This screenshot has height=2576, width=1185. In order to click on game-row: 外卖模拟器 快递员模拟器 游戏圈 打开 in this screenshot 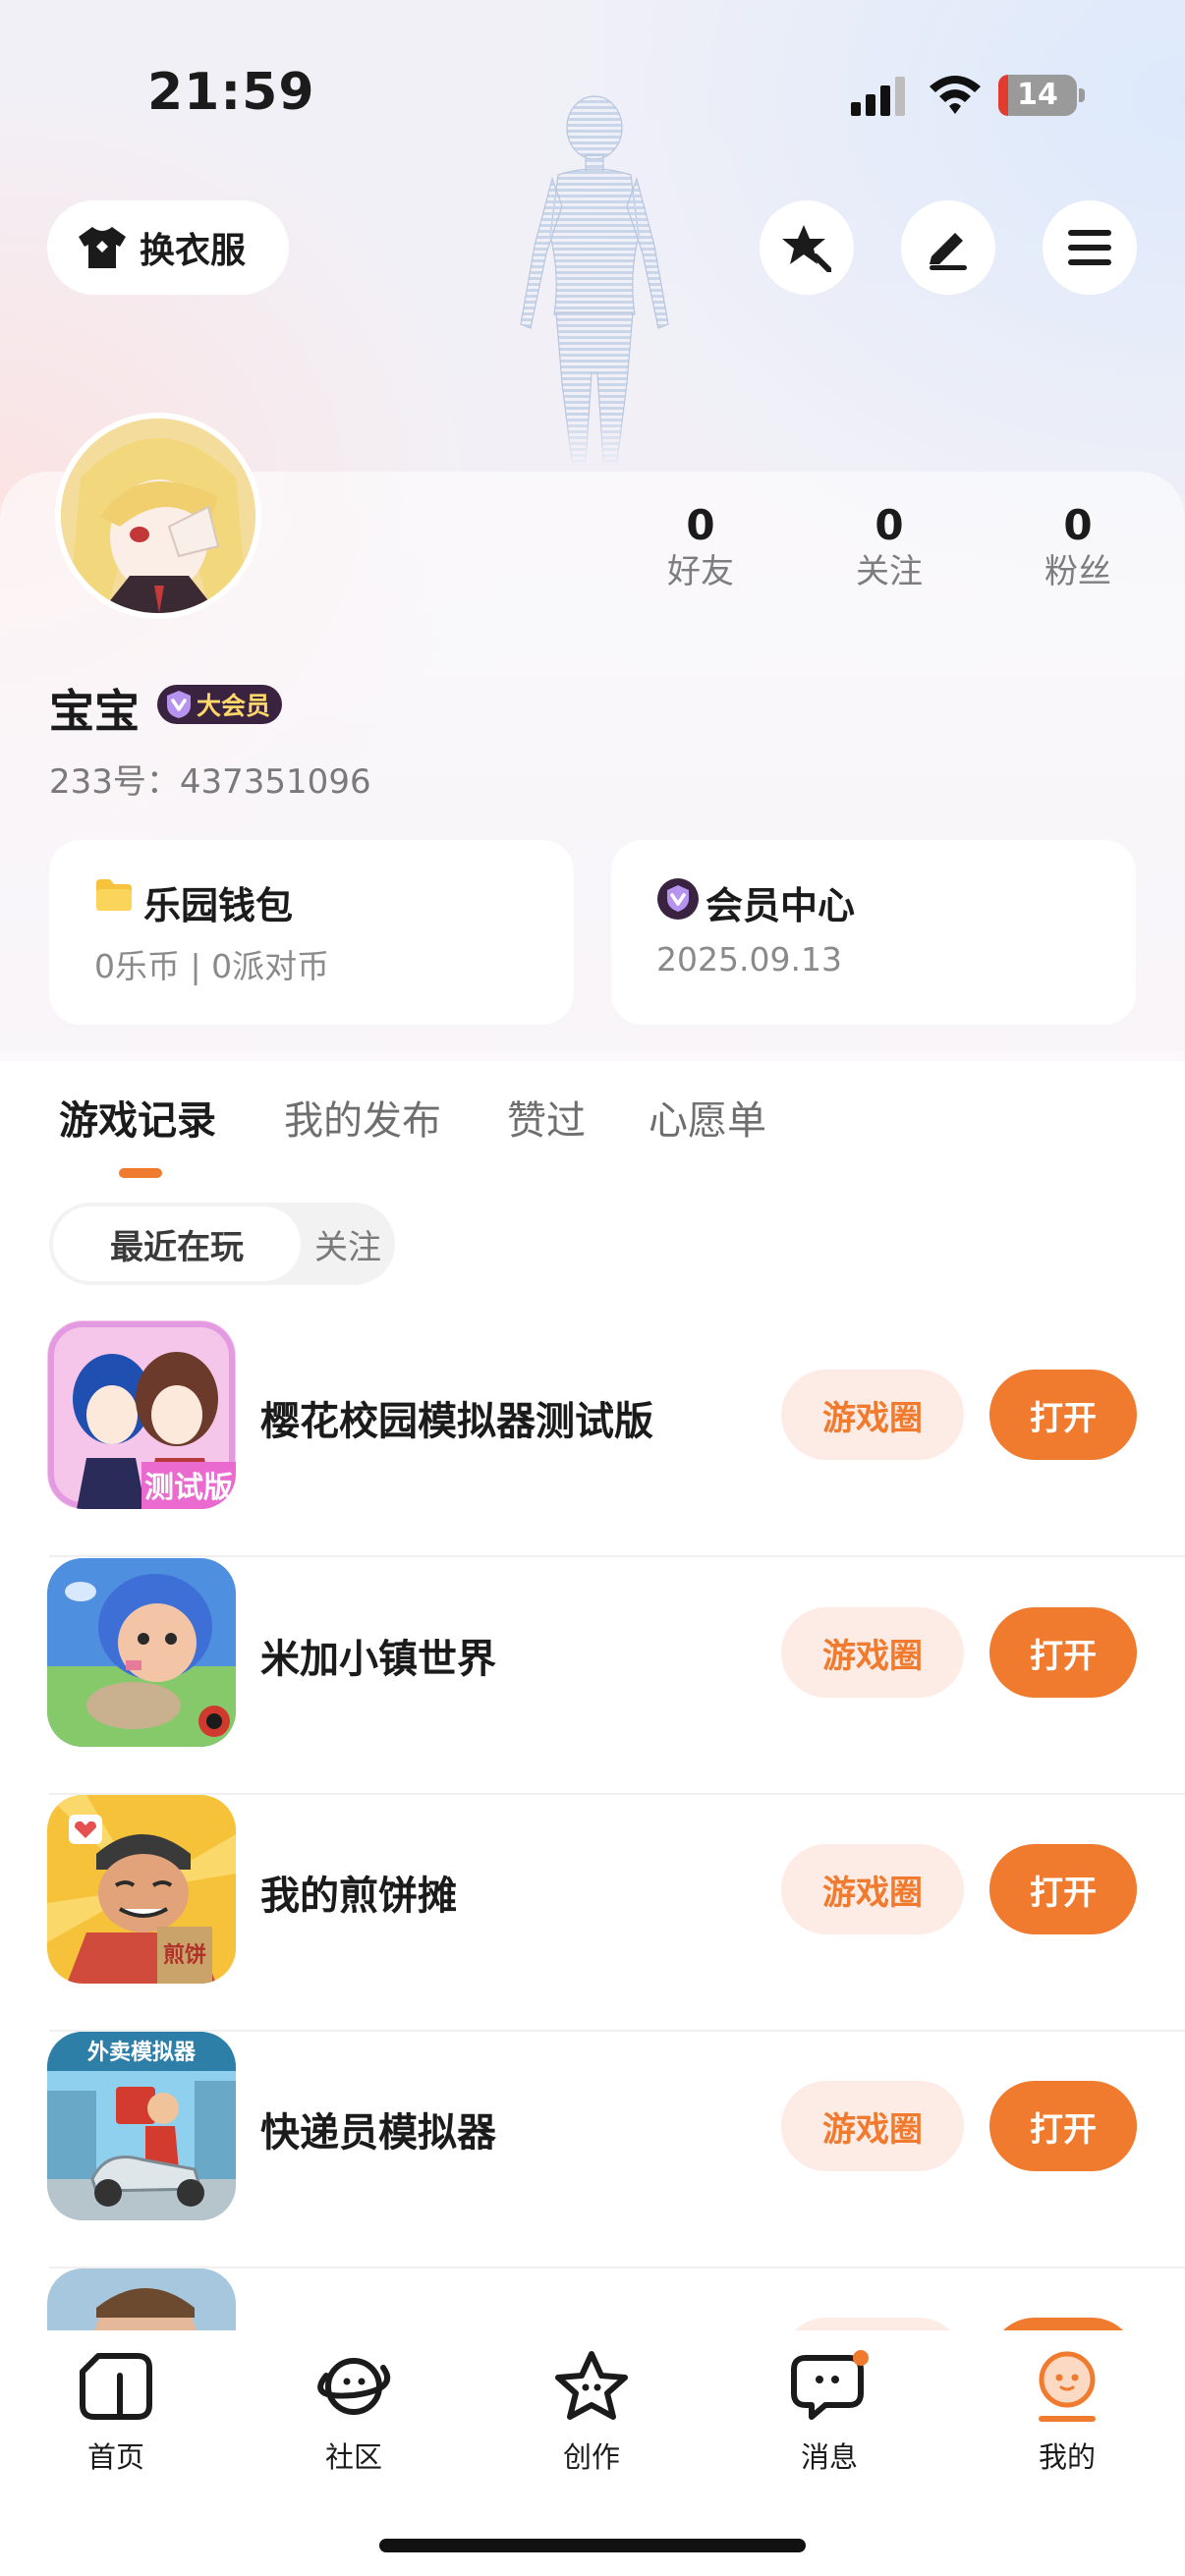, I will do `click(592, 2150)`.